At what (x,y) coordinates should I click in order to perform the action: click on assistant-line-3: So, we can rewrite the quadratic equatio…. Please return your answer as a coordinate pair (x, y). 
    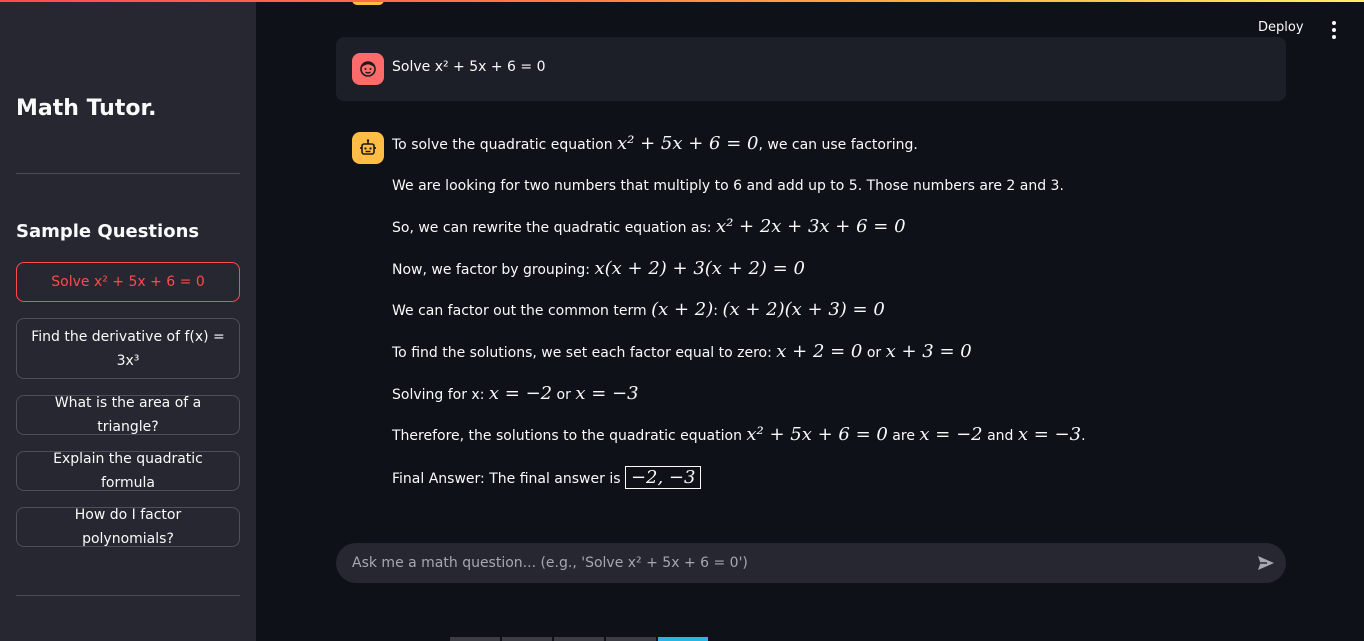
    Looking at the image, I should click on (649, 226).